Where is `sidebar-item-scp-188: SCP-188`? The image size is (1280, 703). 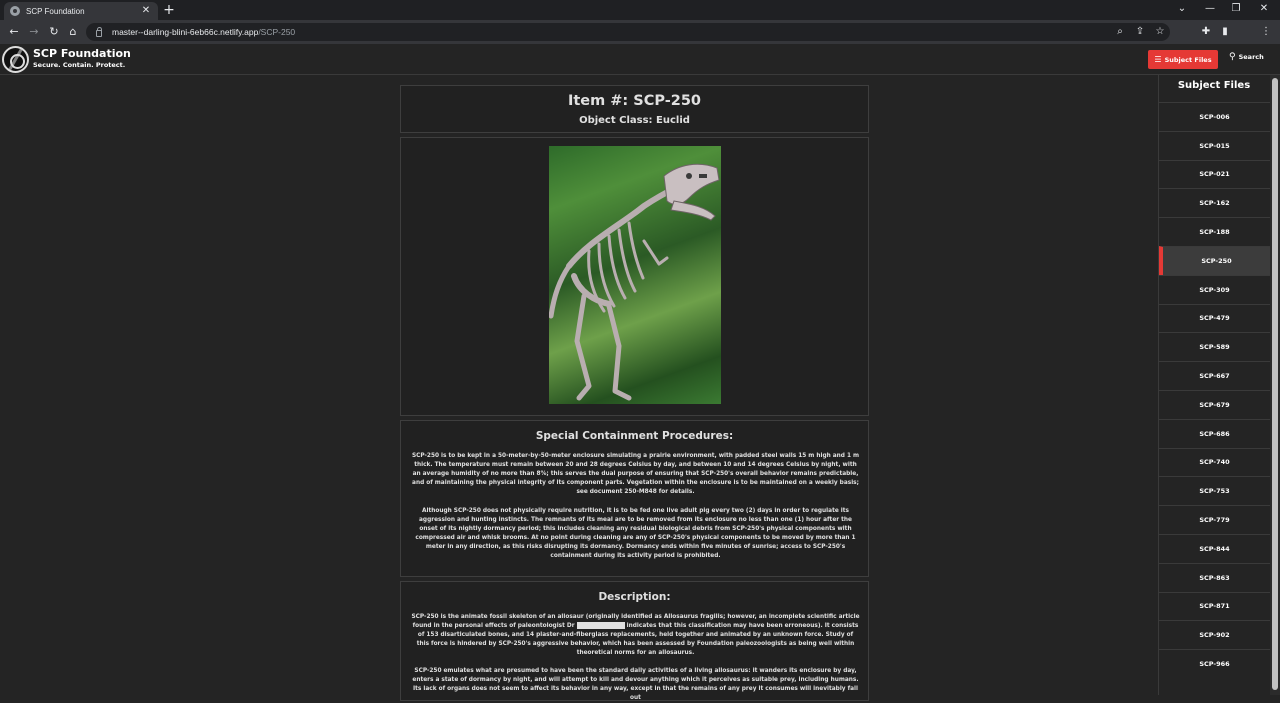
sidebar-item-scp-188: SCP-188 is located at coordinates (1214, 231).